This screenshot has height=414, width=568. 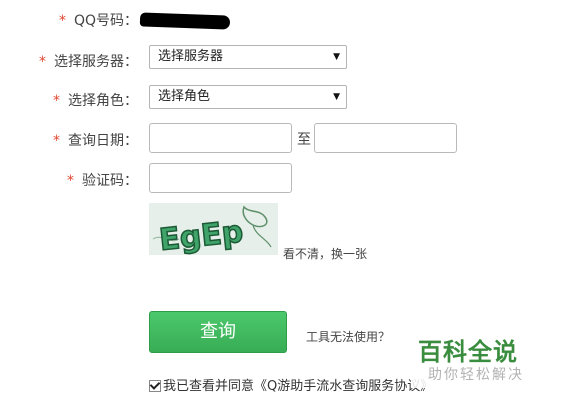 What do you see at coordinates (155, 385) in the screenshot?
I see `agreement-checkbox` at bounding box center [155, 385].